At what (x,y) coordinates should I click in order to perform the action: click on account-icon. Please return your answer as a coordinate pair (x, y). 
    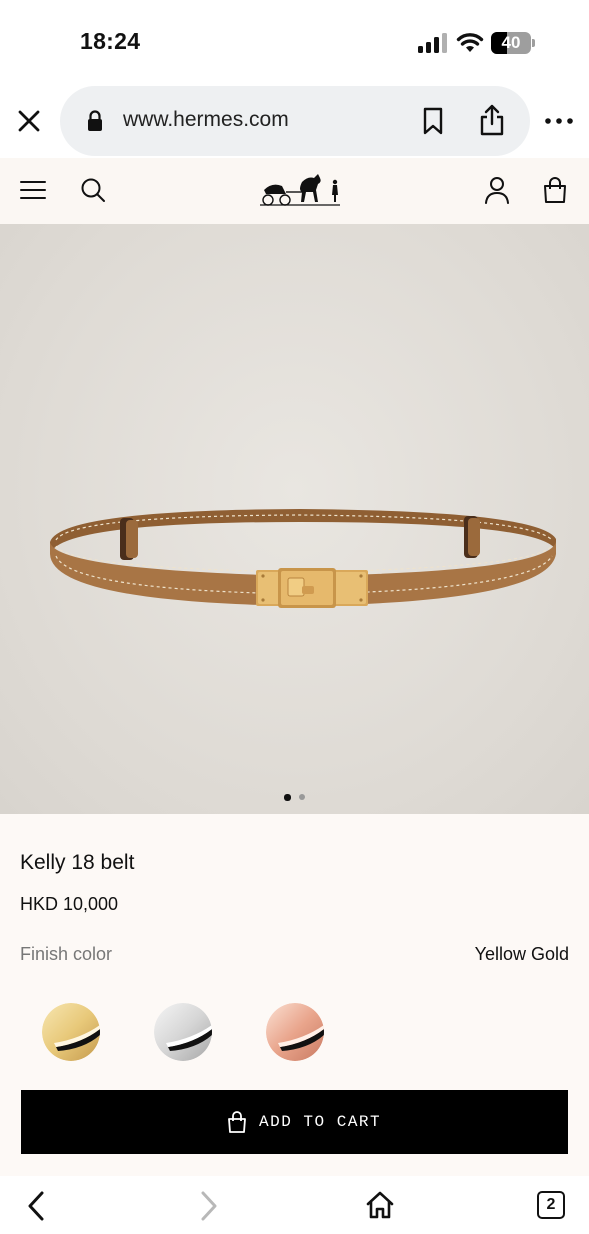
    Looking at the image, I should click on (497, 190).